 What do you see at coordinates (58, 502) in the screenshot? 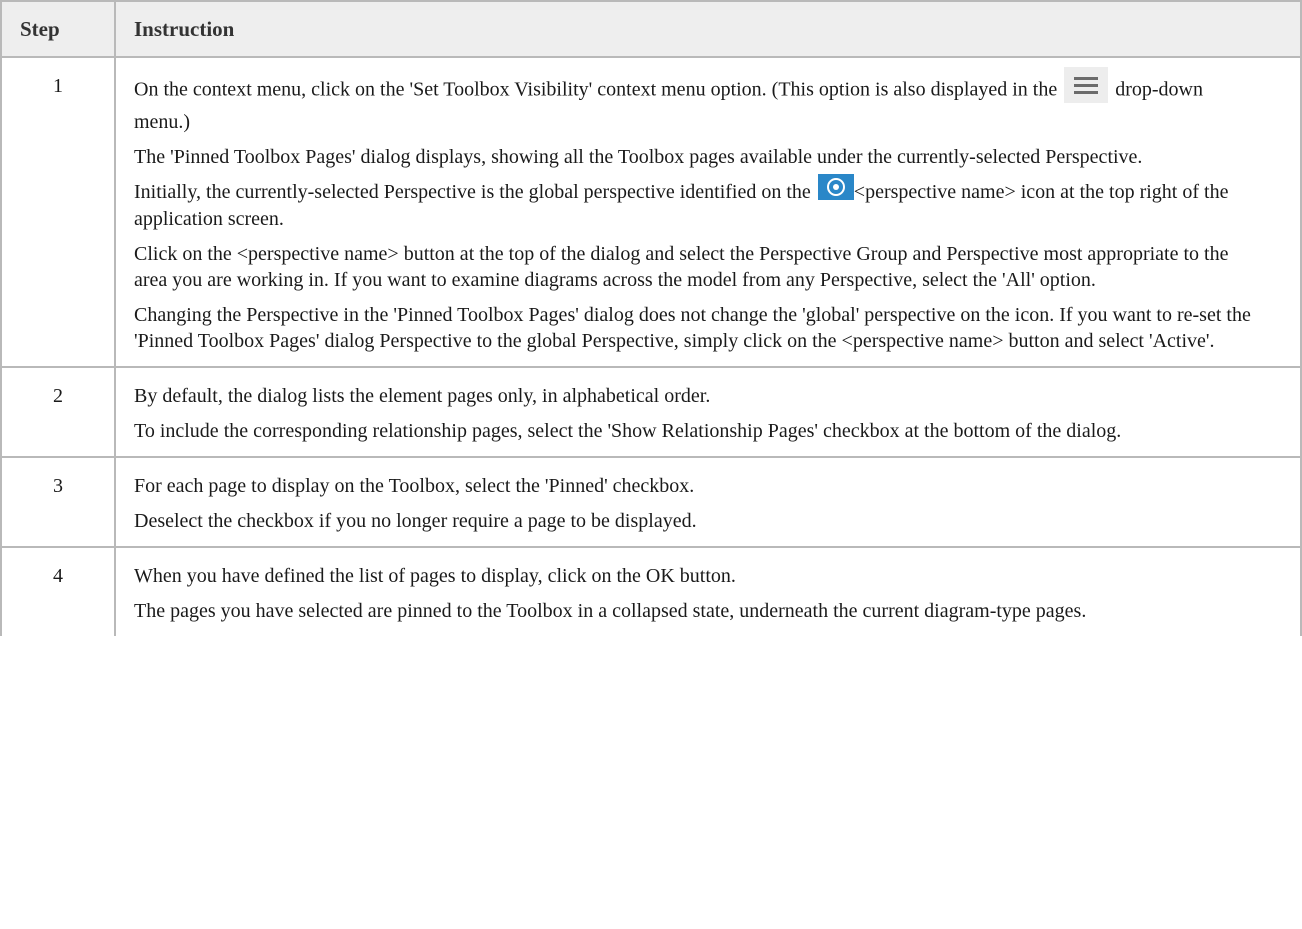
I see `step-number: 3` at bounding box center [58, 502].